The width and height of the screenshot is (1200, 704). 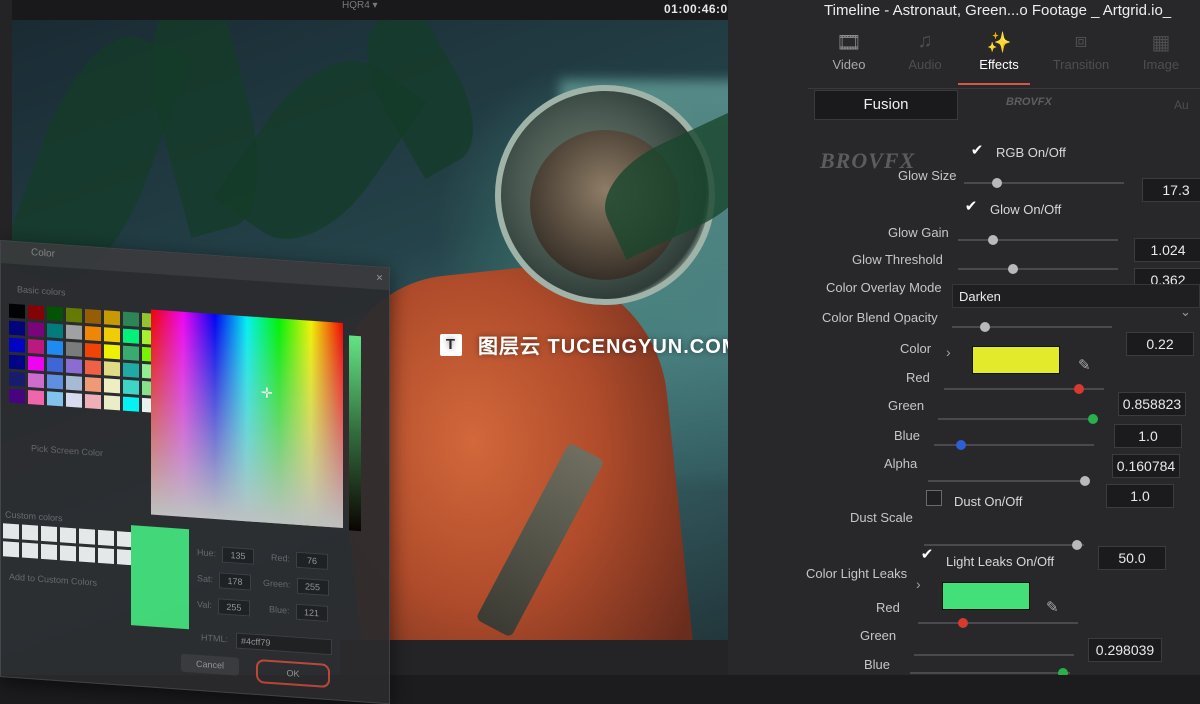 What do you see at coordinates (1132, 558) in the screenshot?
I see `dust-scale-value: 50.0` at bounding box center [1132, 558].